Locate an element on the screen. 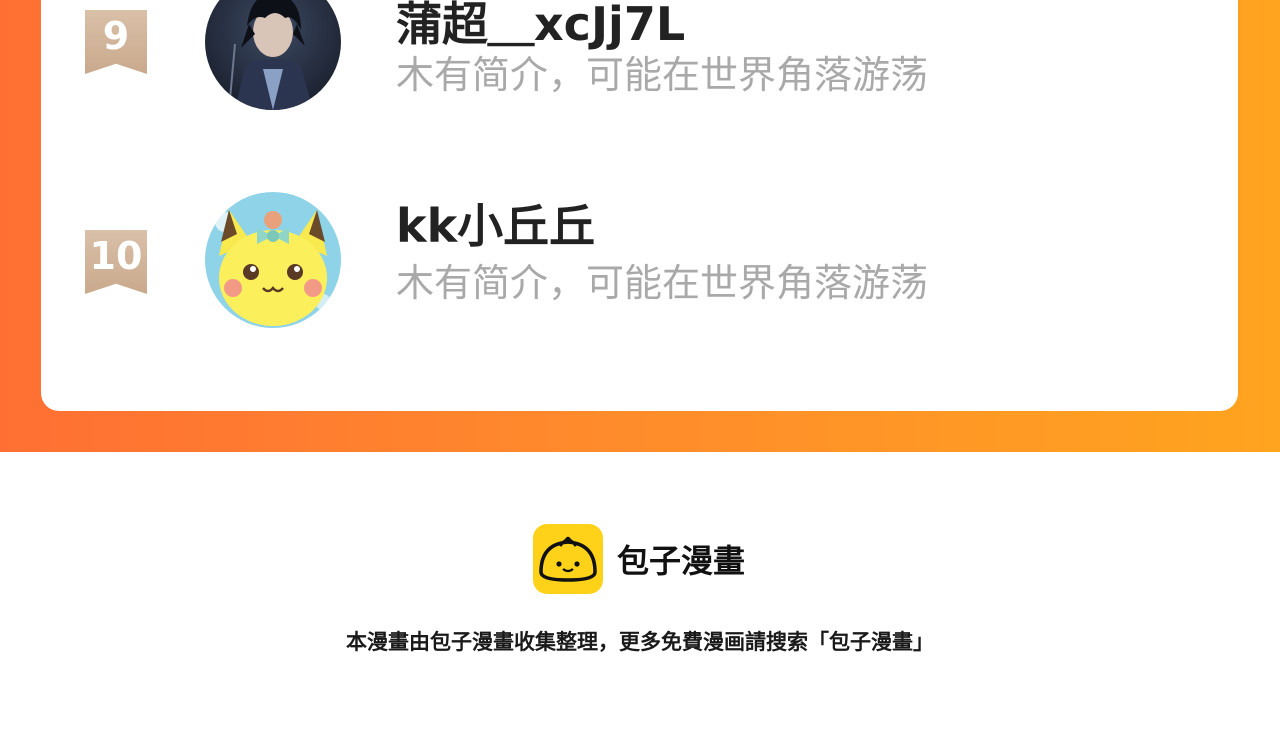  brand-name: 包子漫畫 is located at coordinates (681, 561).